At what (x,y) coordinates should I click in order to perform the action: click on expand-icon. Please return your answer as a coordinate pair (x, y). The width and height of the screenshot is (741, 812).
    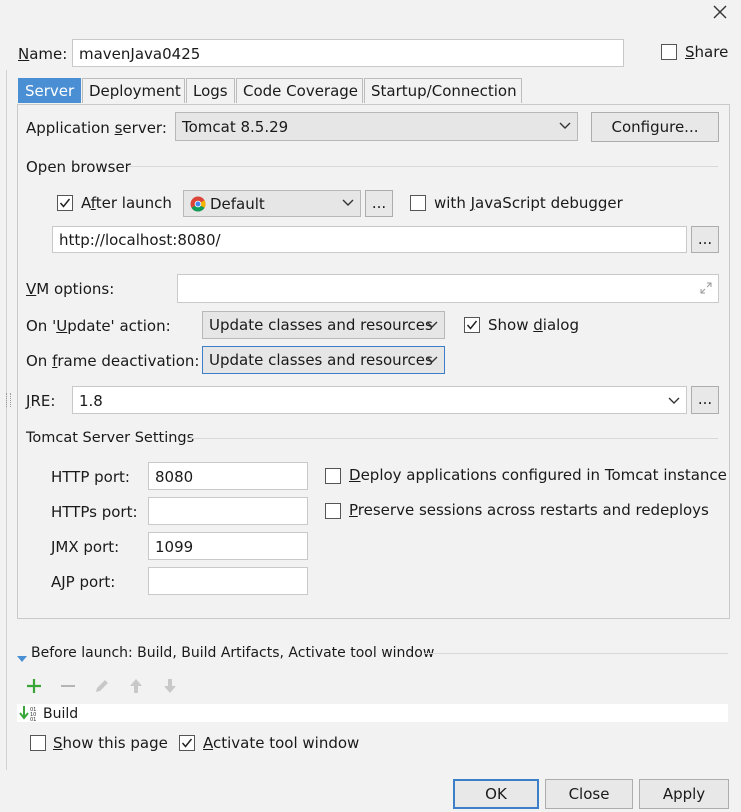
    Looking at the image, I should click on (706, 288).